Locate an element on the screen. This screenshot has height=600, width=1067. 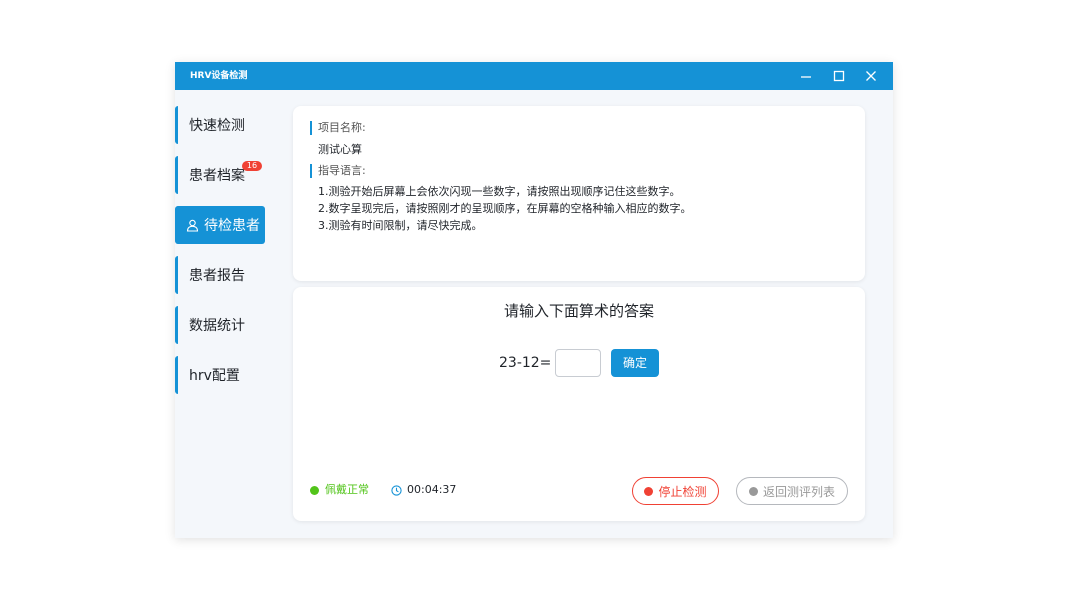
clock-icon is located at coordinates (396, 490).